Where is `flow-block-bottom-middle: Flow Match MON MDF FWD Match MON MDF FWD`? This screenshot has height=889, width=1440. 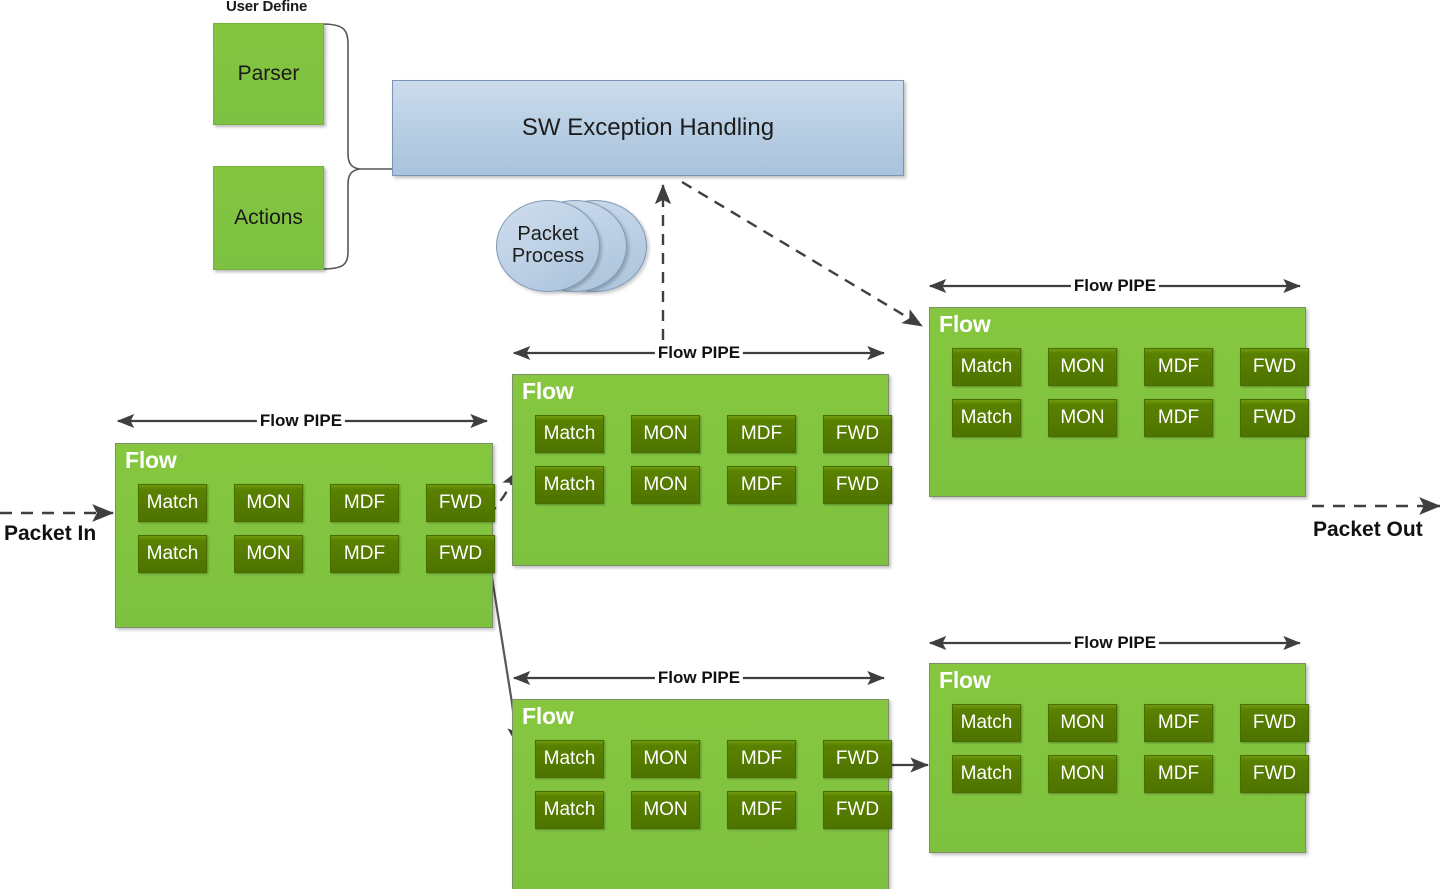 flow-block-bottom-middle: Flow Match MON MDF FWD Match MON MDF FWD is located at coordinates (702, 794).